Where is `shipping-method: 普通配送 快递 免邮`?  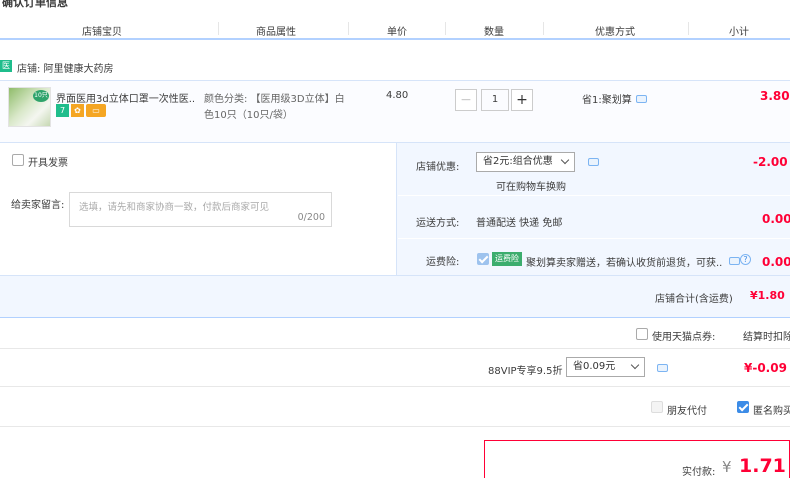
shipping-method: 普通配送 快递 免邮 is located at coordinates (519, 223).